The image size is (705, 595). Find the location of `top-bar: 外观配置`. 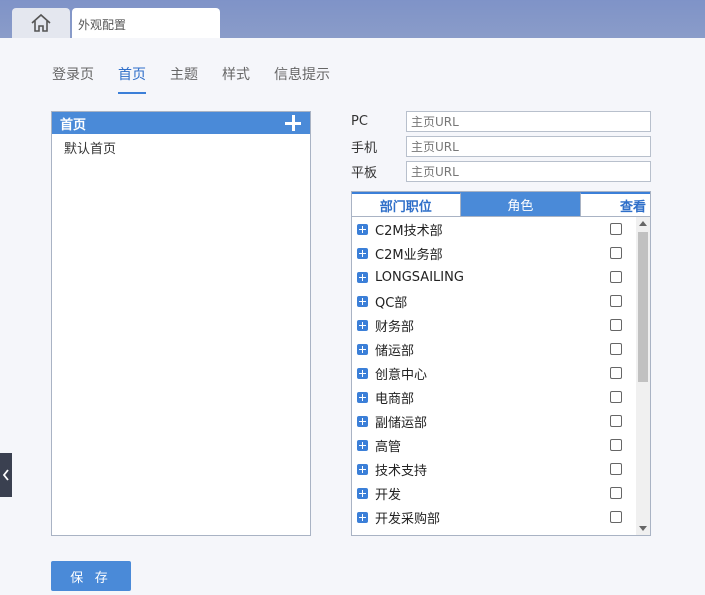

top-bar: 外观配置 is located at coordinates (352, 19).